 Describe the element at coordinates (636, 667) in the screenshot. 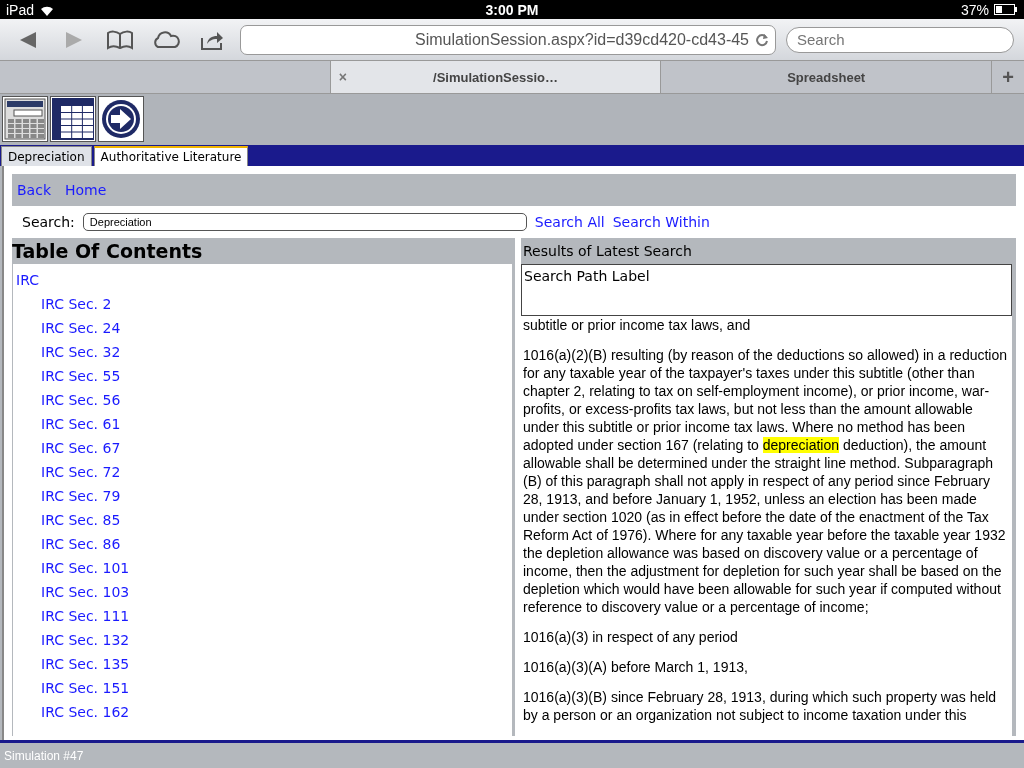

I see `result-paragraph: 1016(a)(3)(A) before March 1, 1913,` at that location.